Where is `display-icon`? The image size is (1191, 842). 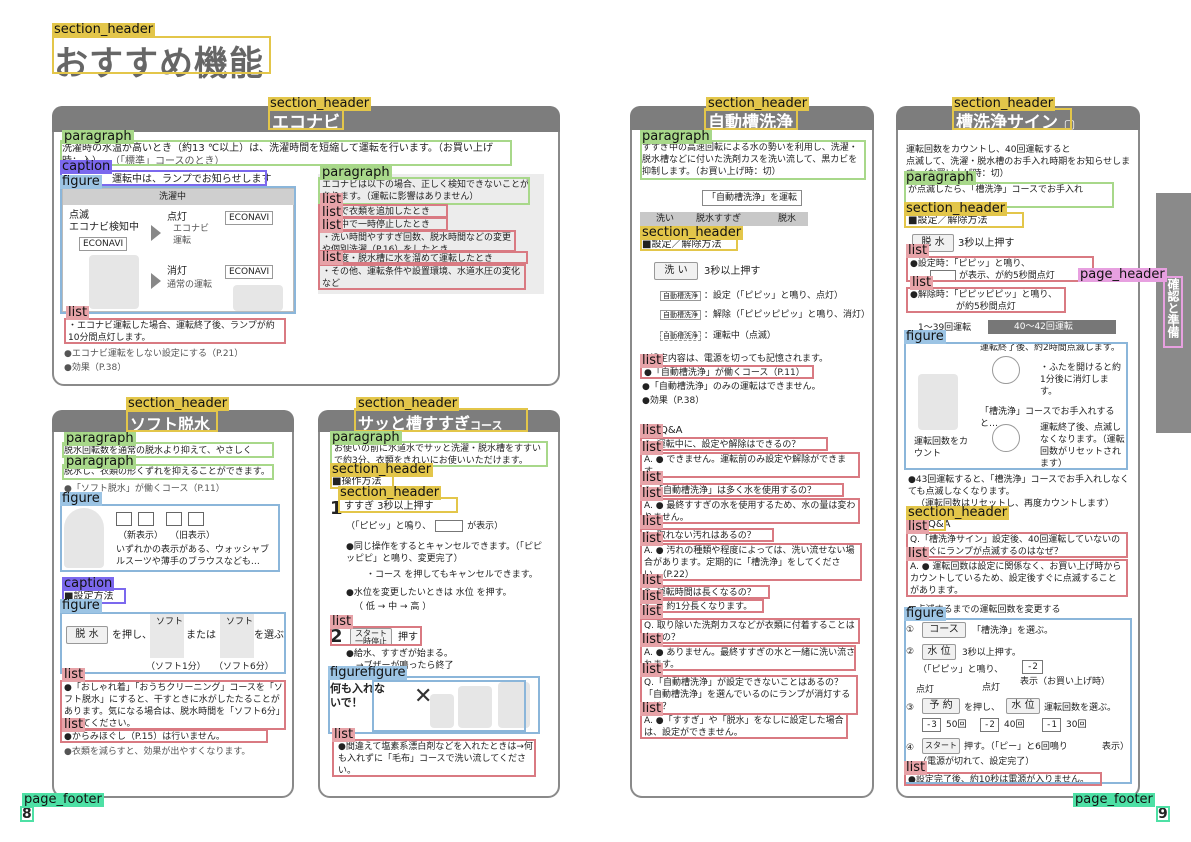
display-icon is located at coordinates (449, 526).